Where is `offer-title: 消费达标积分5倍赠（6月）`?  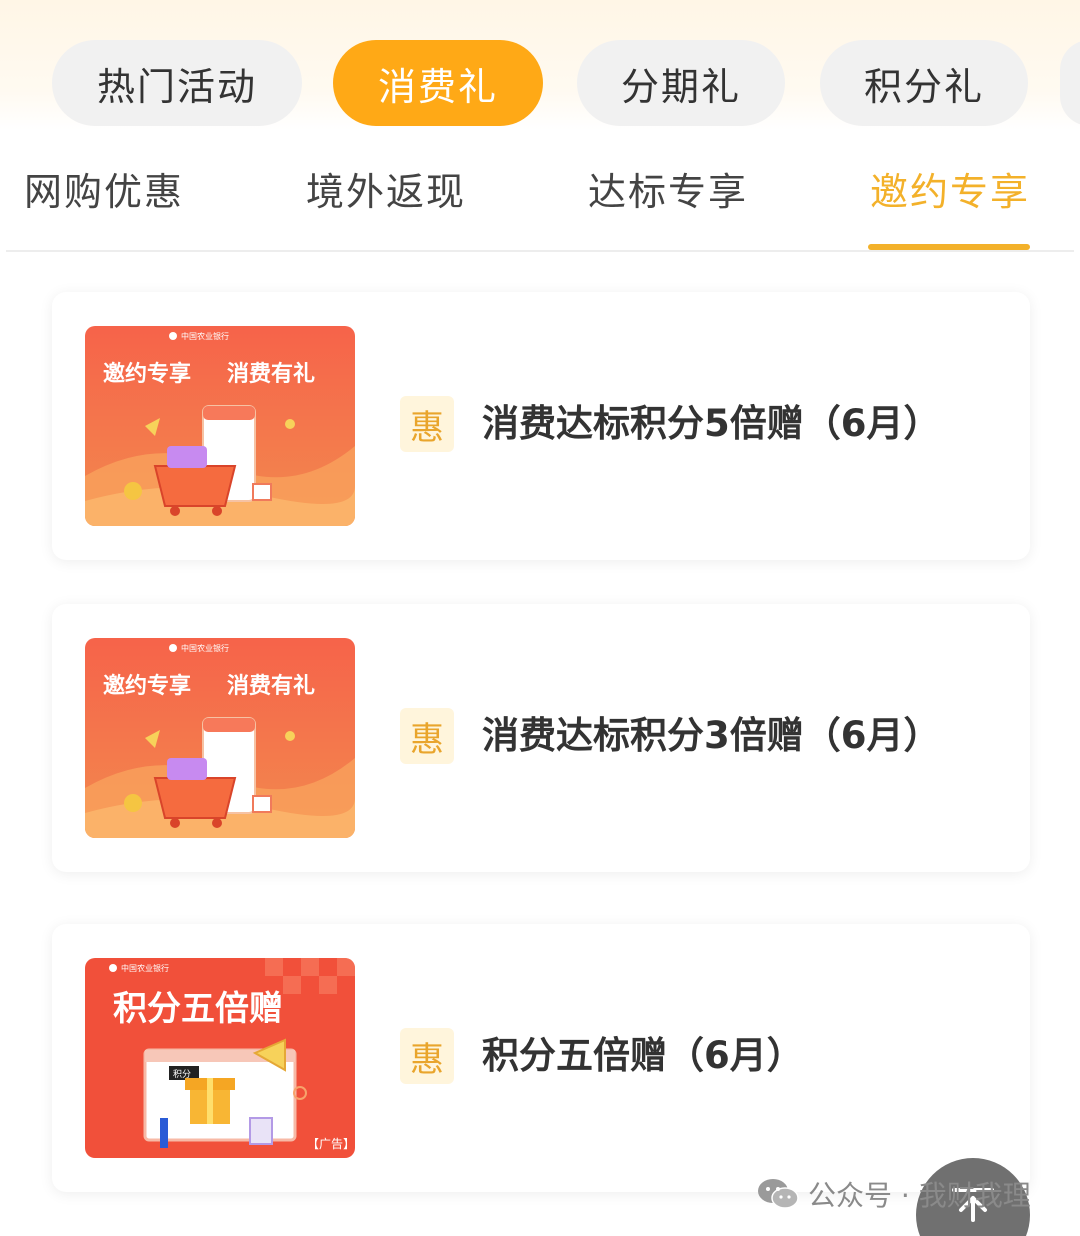 offer-title: 消费达标积分5倍赠（6月） is located at coordinates (711, 423).